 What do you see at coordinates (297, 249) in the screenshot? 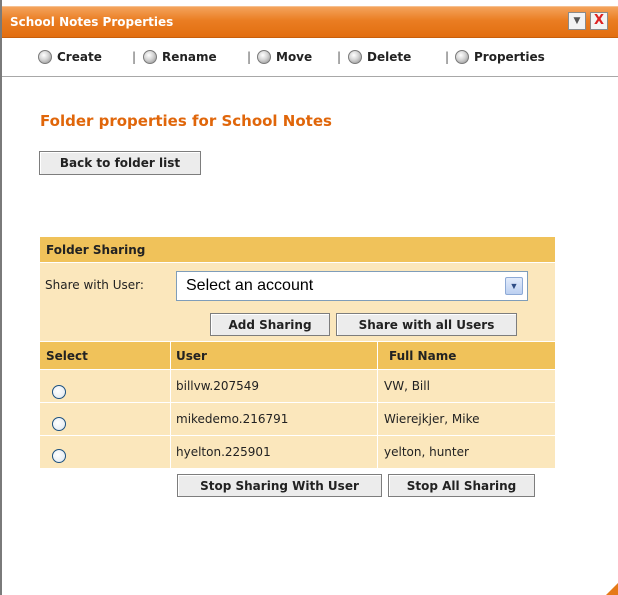
I see `folder-sharing-header: Folder Sharing` at bounding box center [297, 249].